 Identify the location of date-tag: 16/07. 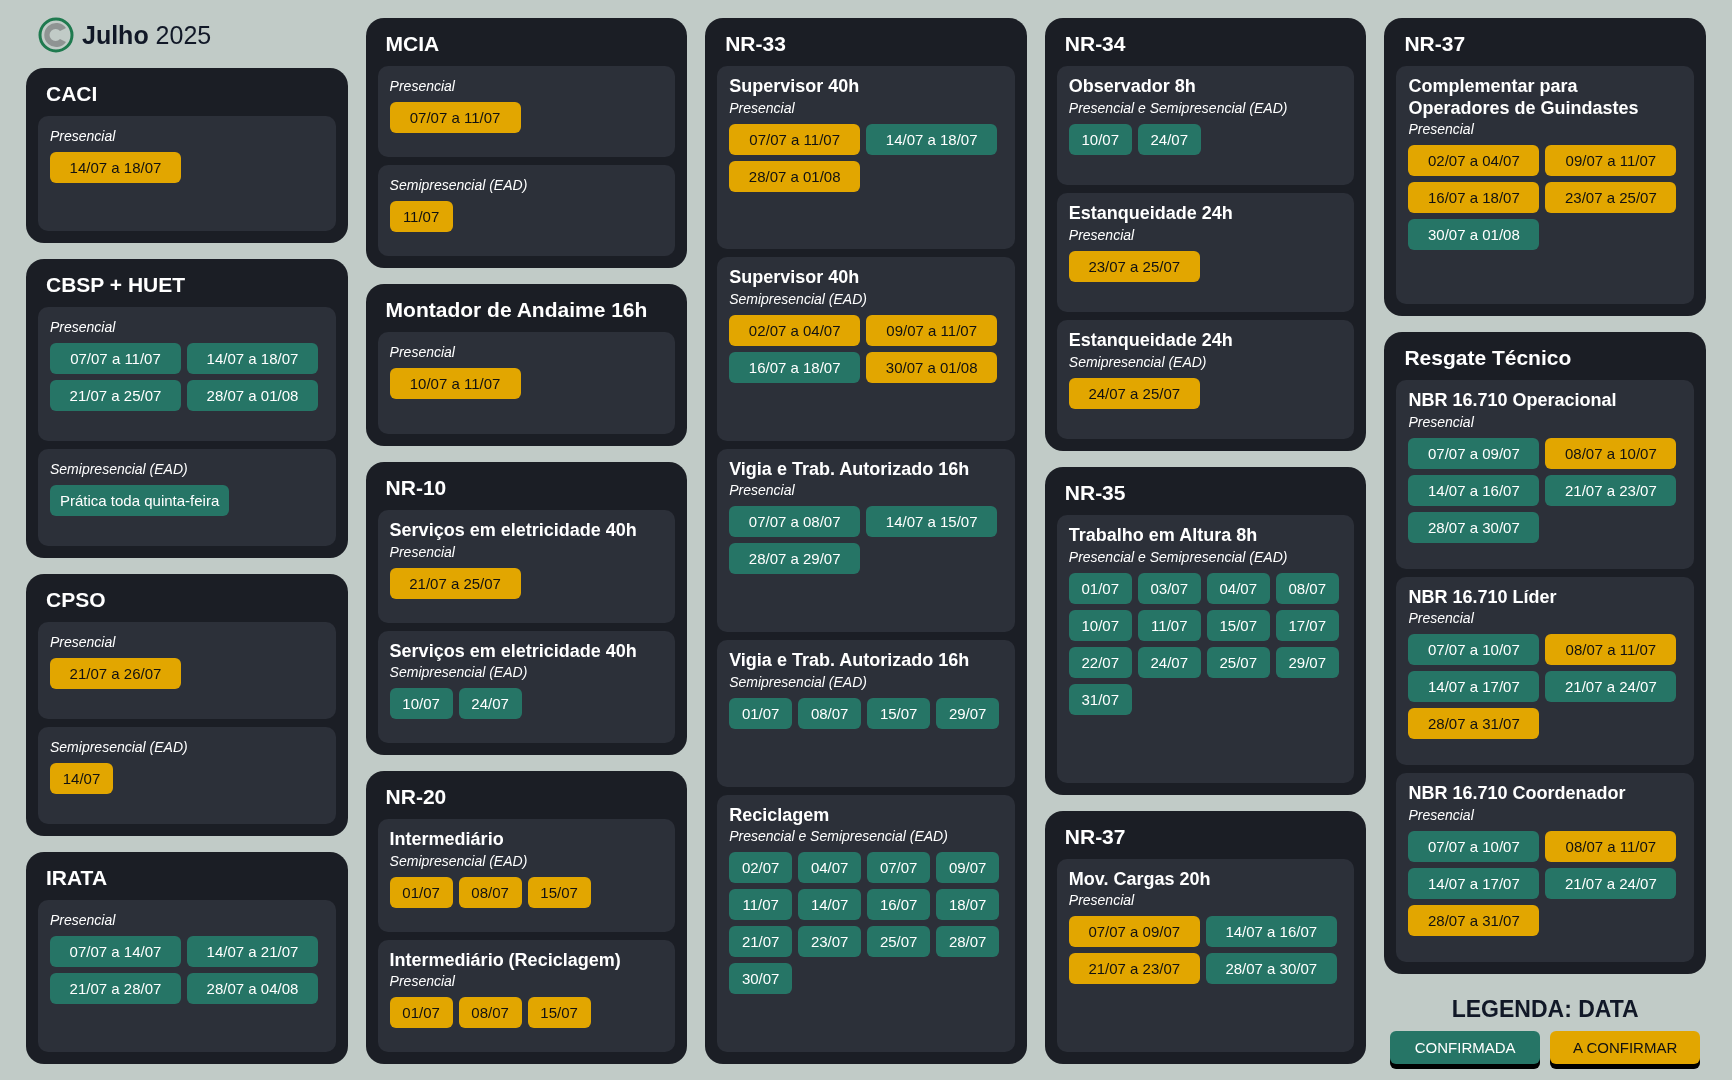
(899, 905).